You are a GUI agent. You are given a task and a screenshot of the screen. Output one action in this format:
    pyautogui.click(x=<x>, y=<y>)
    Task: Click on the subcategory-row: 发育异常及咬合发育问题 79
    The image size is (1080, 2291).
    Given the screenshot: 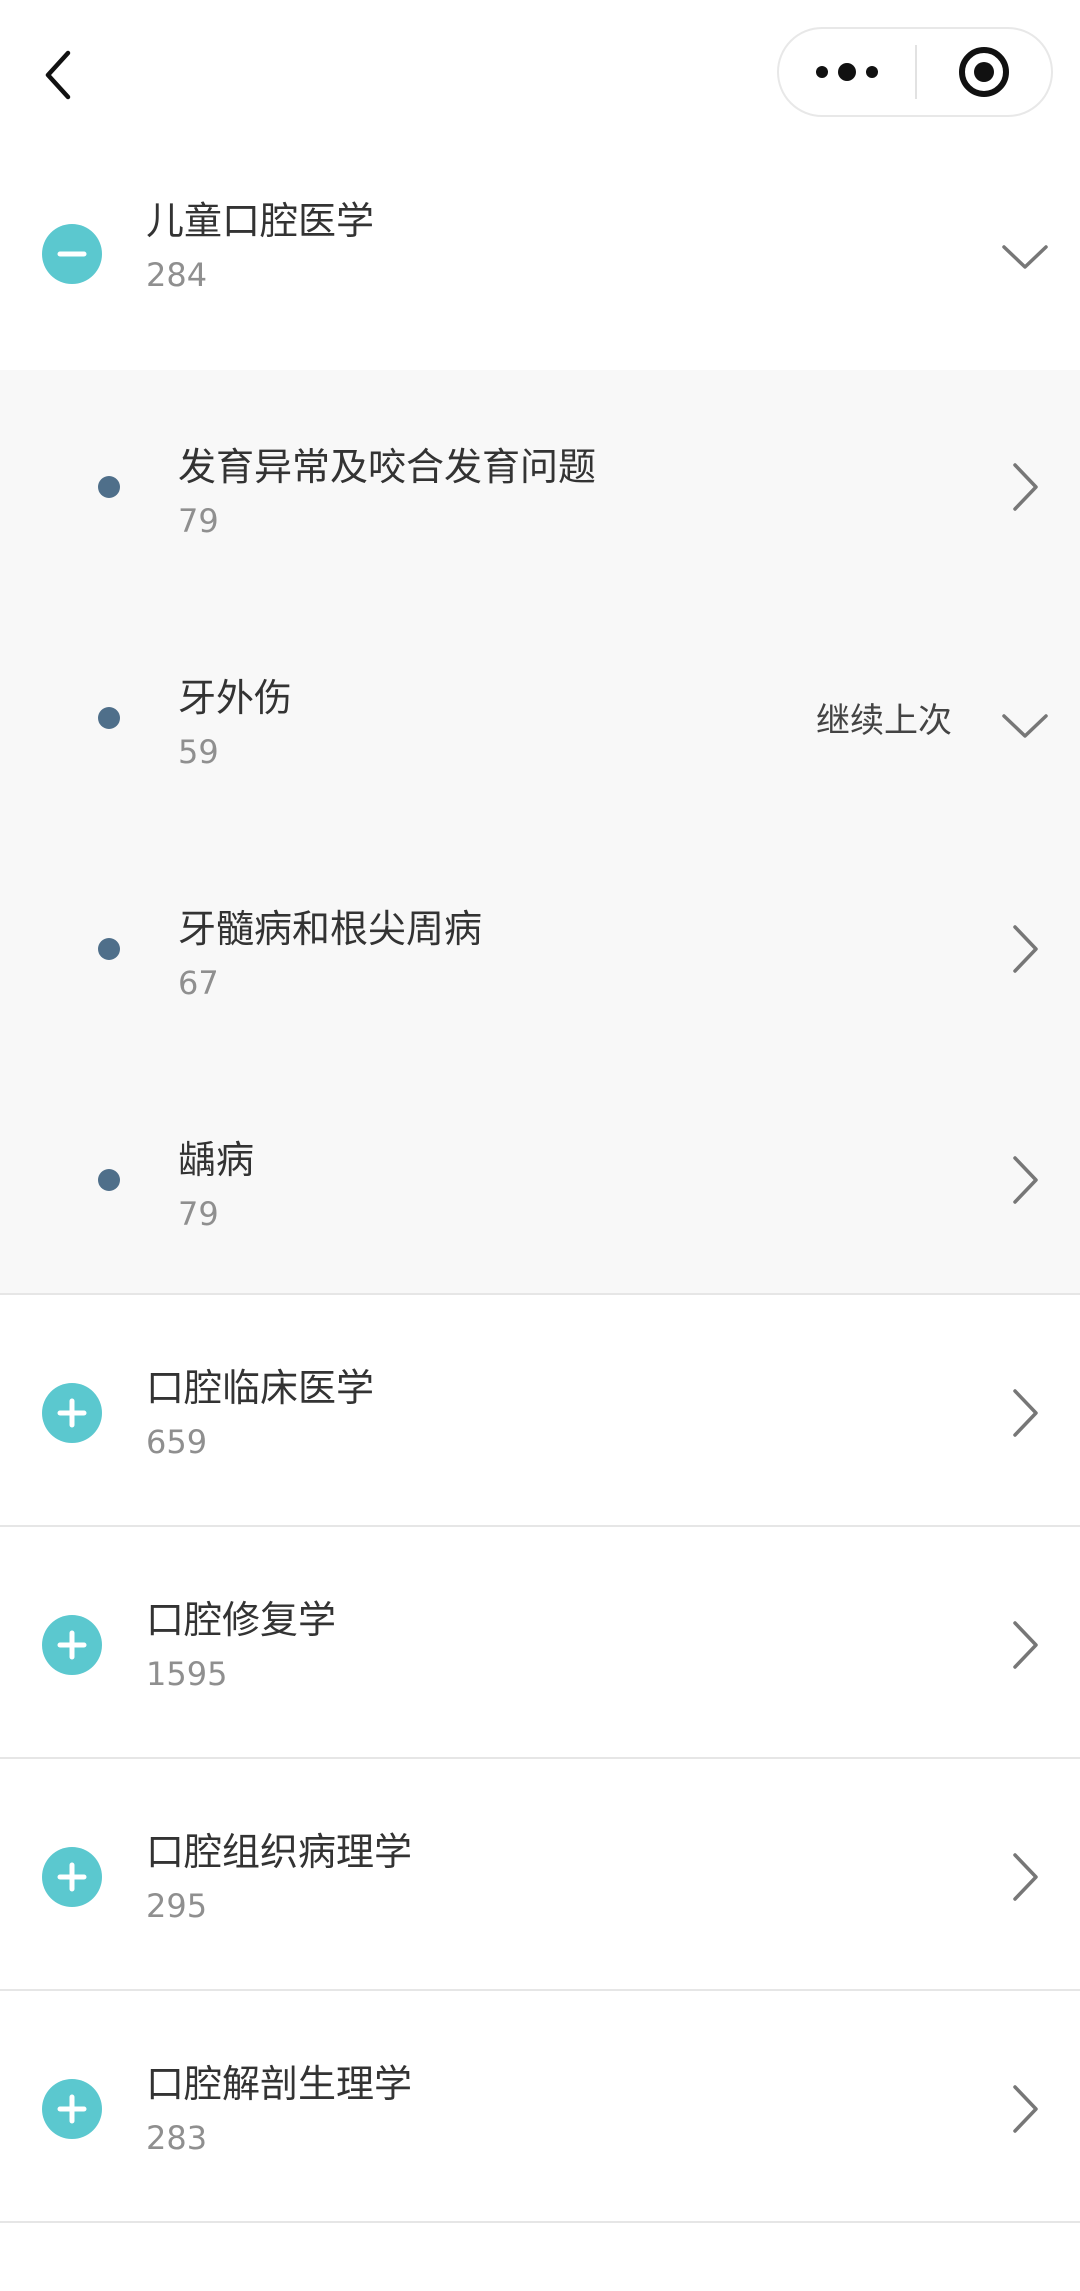 What is the action you would take?
    pyautogui.click(x=540, y=485)
    